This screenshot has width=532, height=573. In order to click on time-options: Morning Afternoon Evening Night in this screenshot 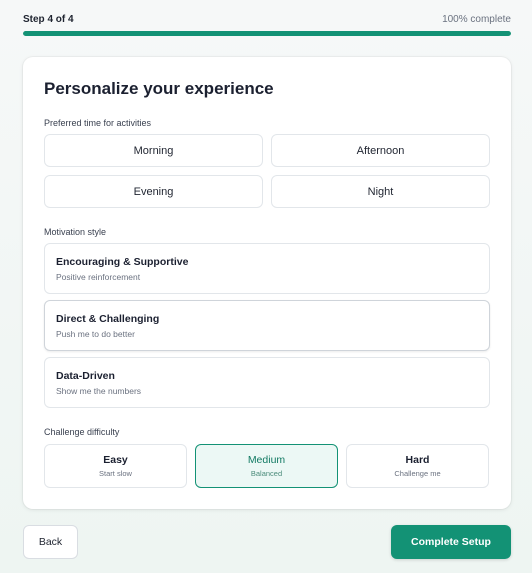, I will do `click(267, 171)`.